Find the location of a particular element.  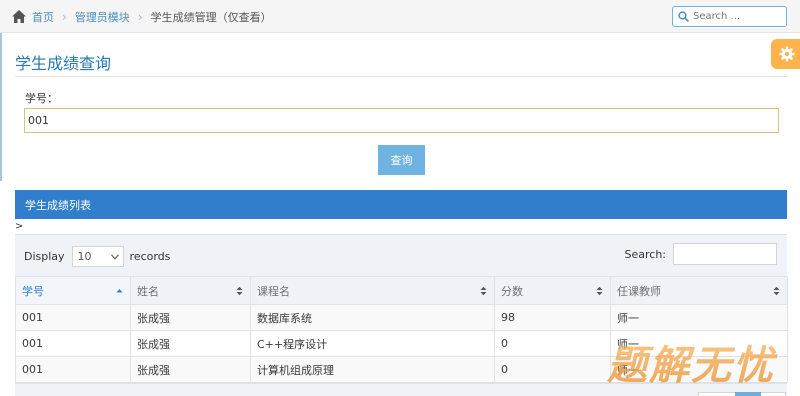

cell-teacher: 师一 is located at coordinates (699, 317).